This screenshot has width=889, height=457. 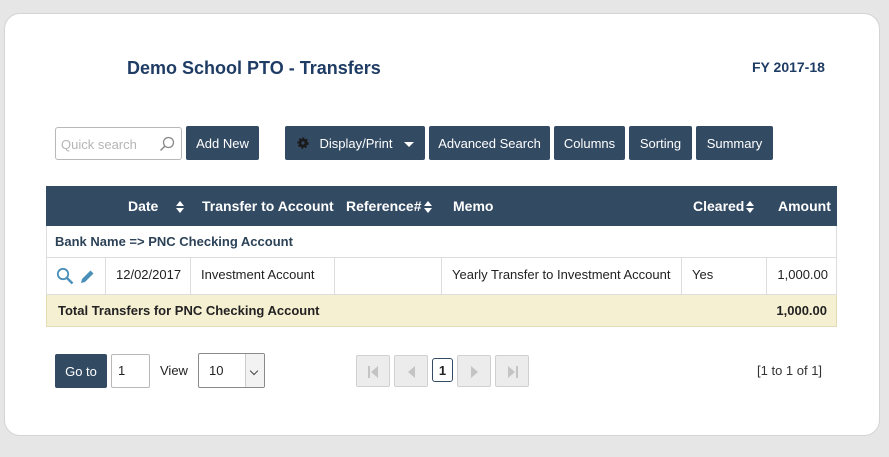 I want to click on last-page-icon, so click(x=513, y=372).